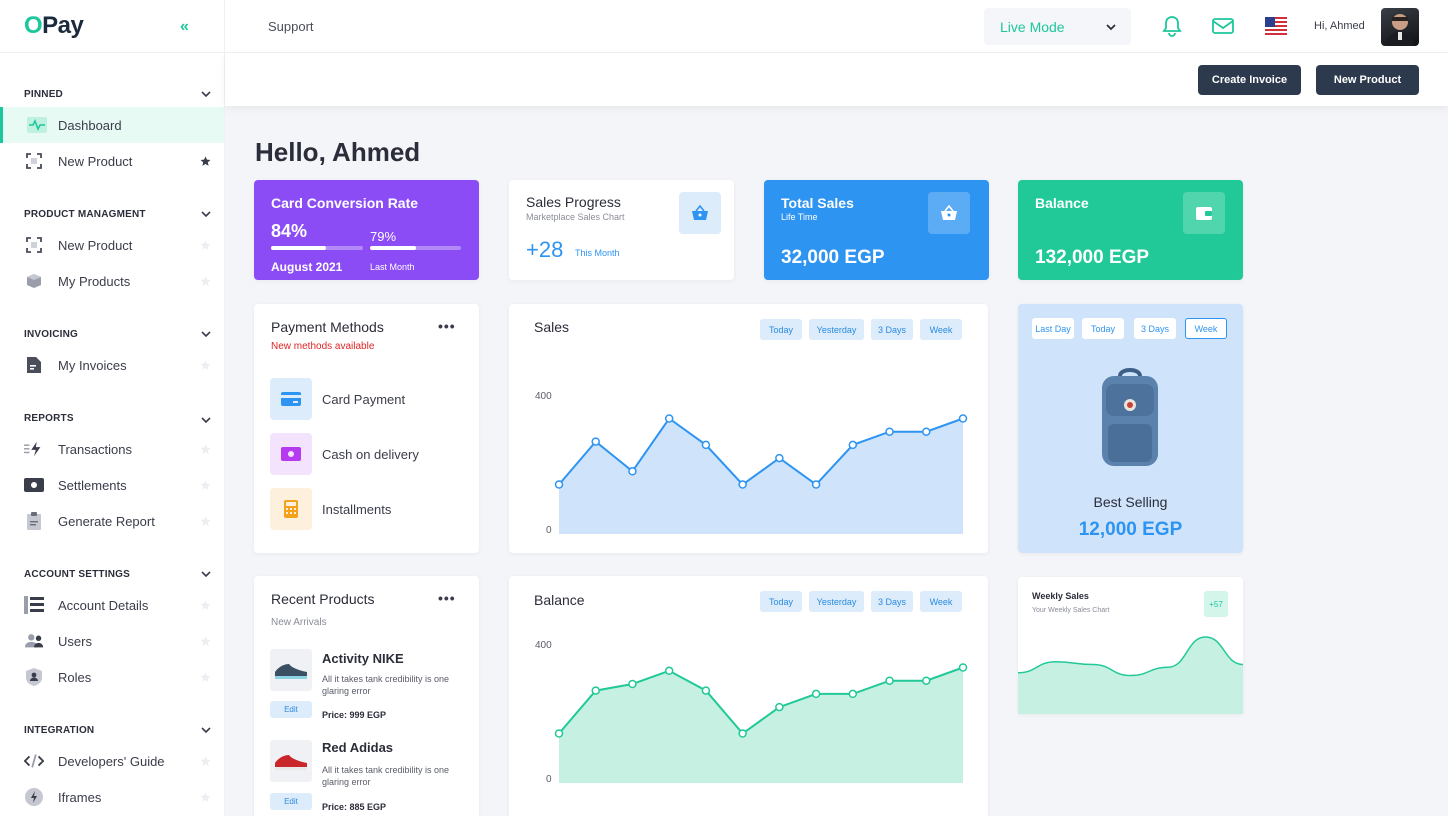 This screenshot has width=1448, height=816. What do you see at coordinates (1130, 417) in the screenshot?
I see `backpack-image` at bounding box center [1130, 417].